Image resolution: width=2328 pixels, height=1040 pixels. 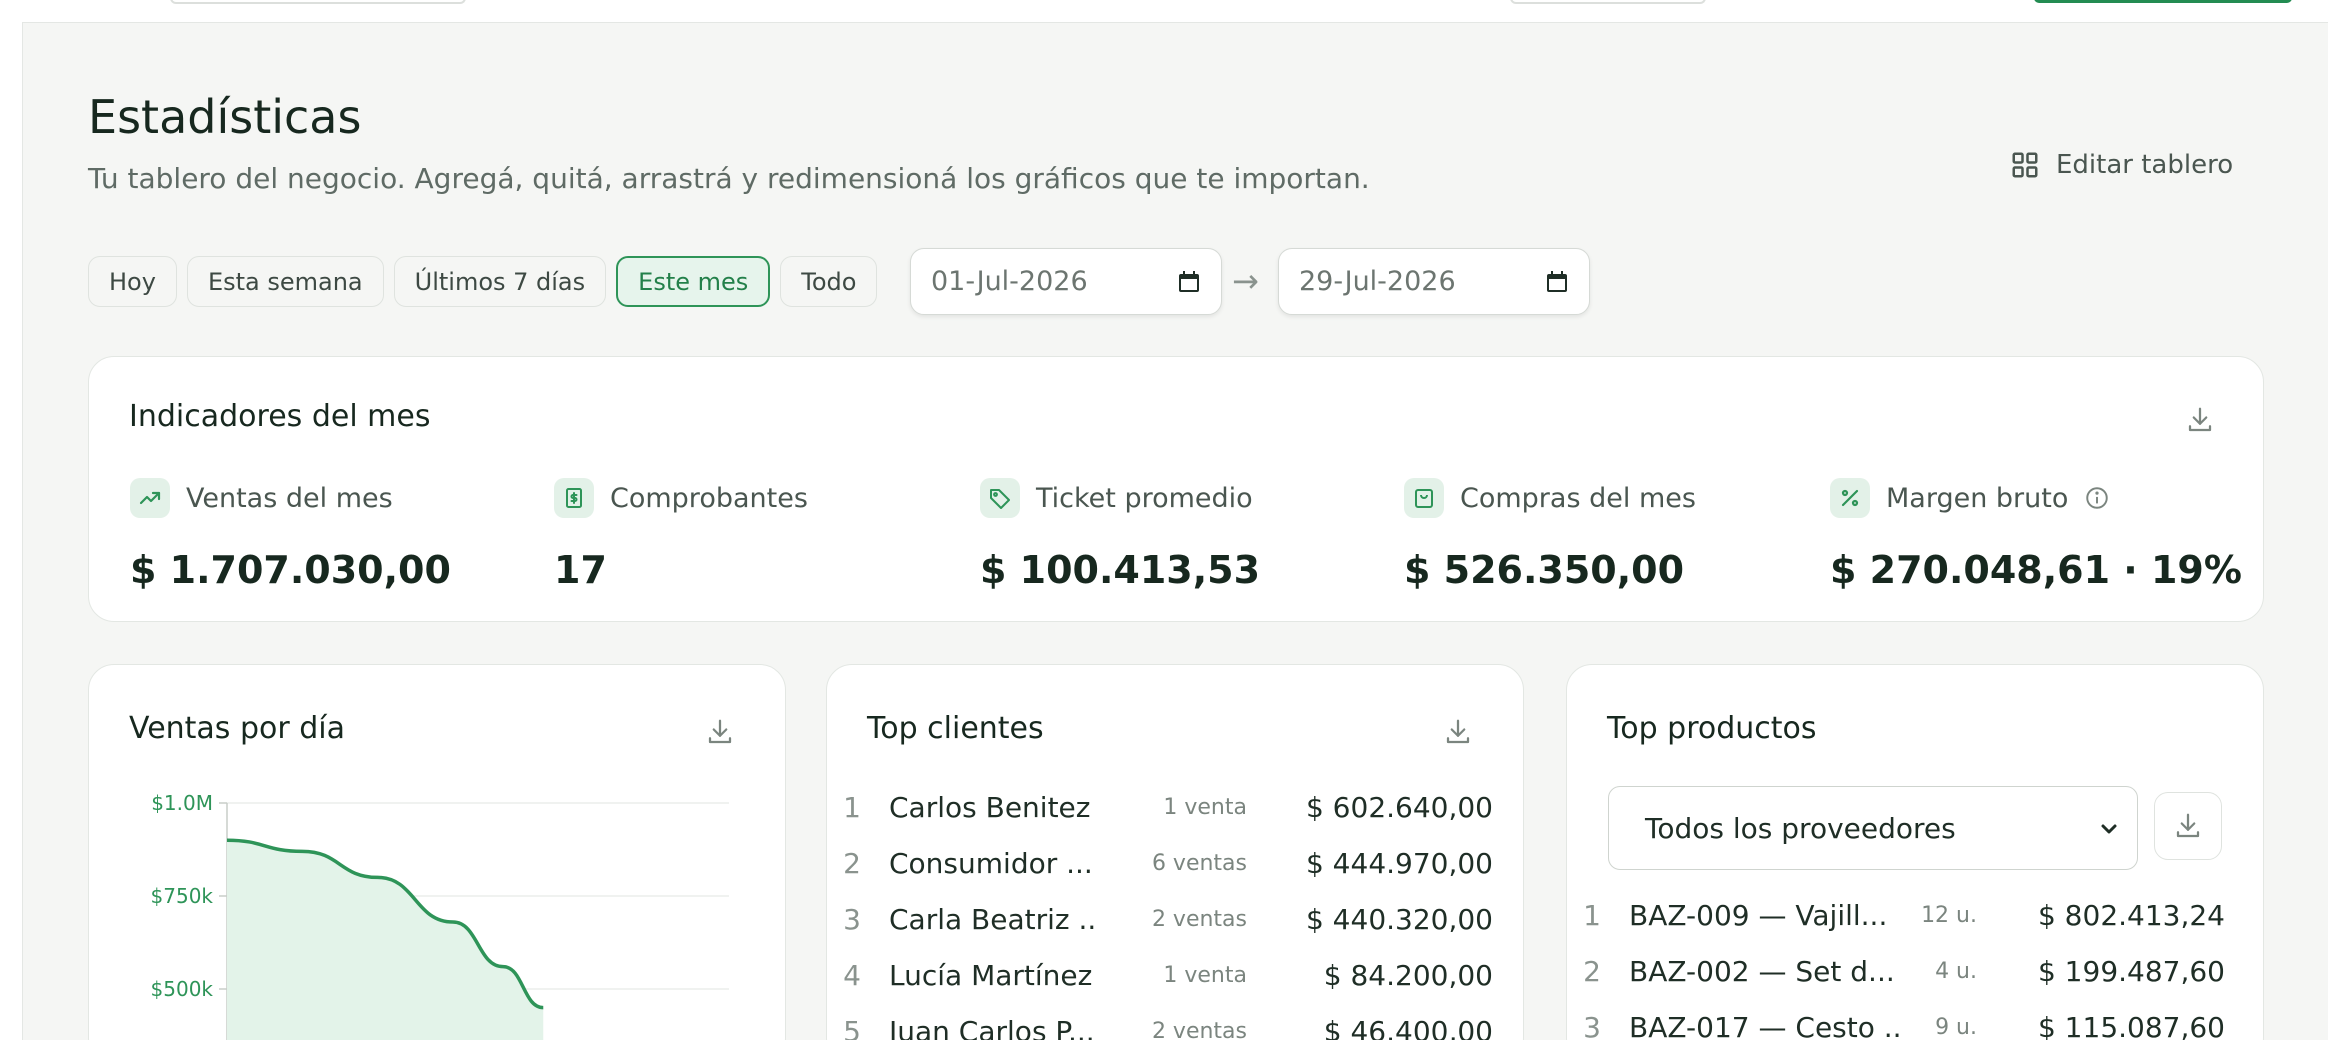 I want to click on kpi-ventas-del-mes: Ventas del mes $ 1.707.030,00, so click(x=290, y=535).